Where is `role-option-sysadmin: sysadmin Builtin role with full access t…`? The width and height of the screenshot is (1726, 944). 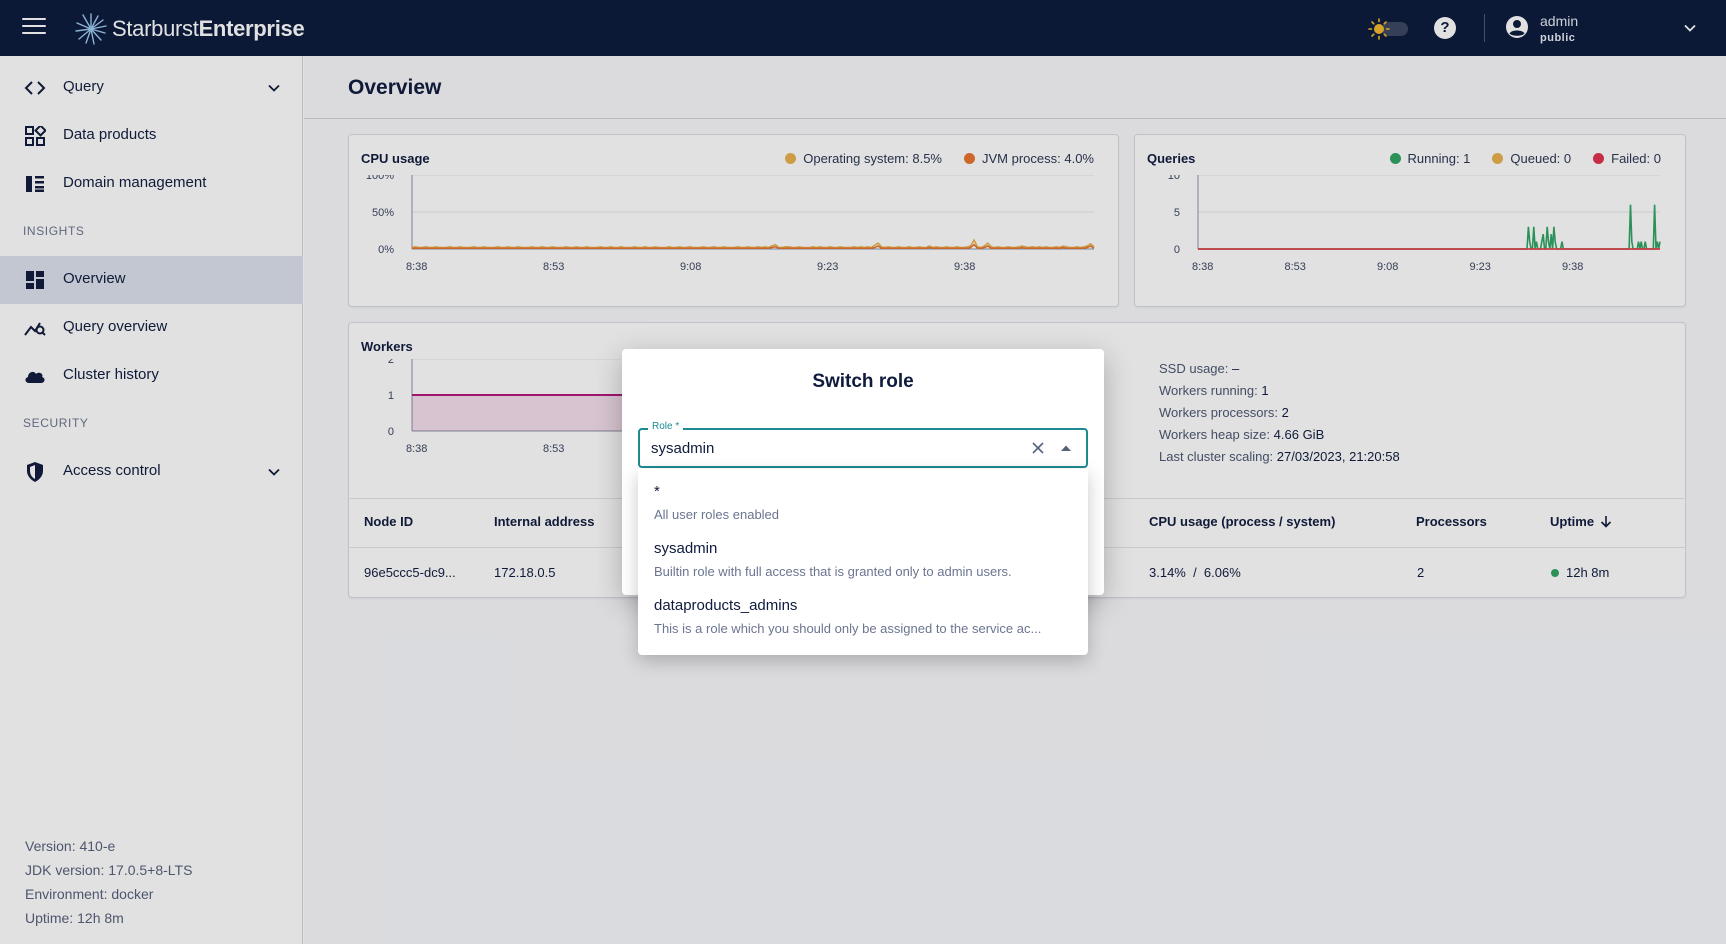 role-option-sysadmin: sysadmin Builtin role with full access t… is located at coordinates (863, 554).